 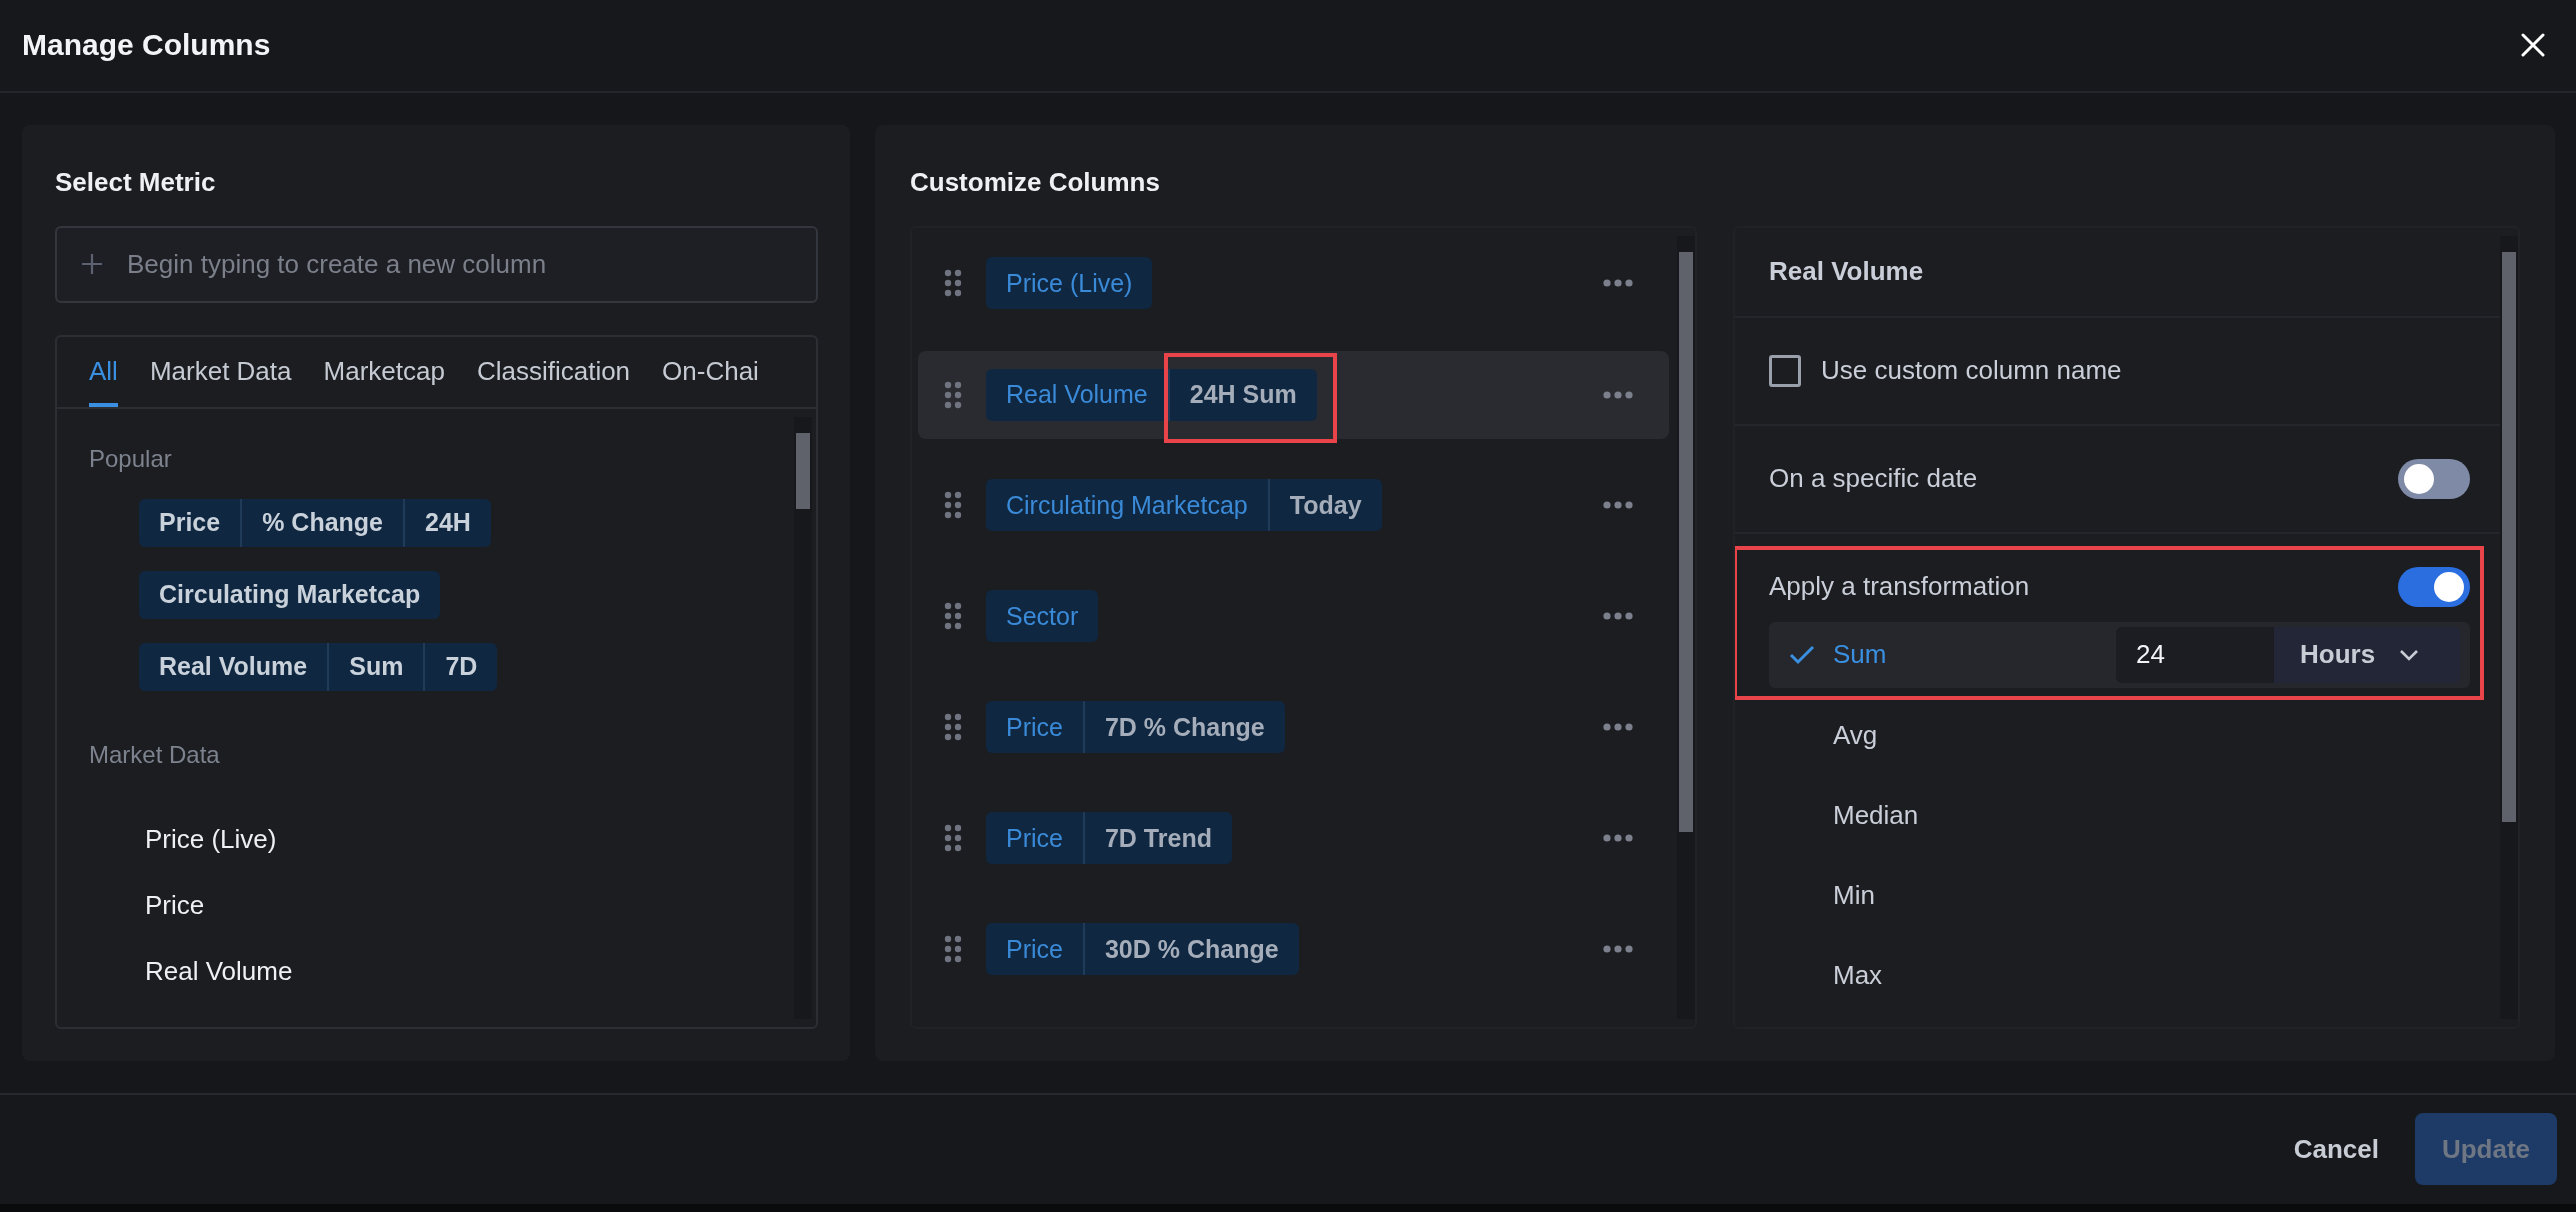 What do you see at coordinates (553, 371) in the screenshot?
I see `category-tab: Classification` at bounding box center [553, 371].